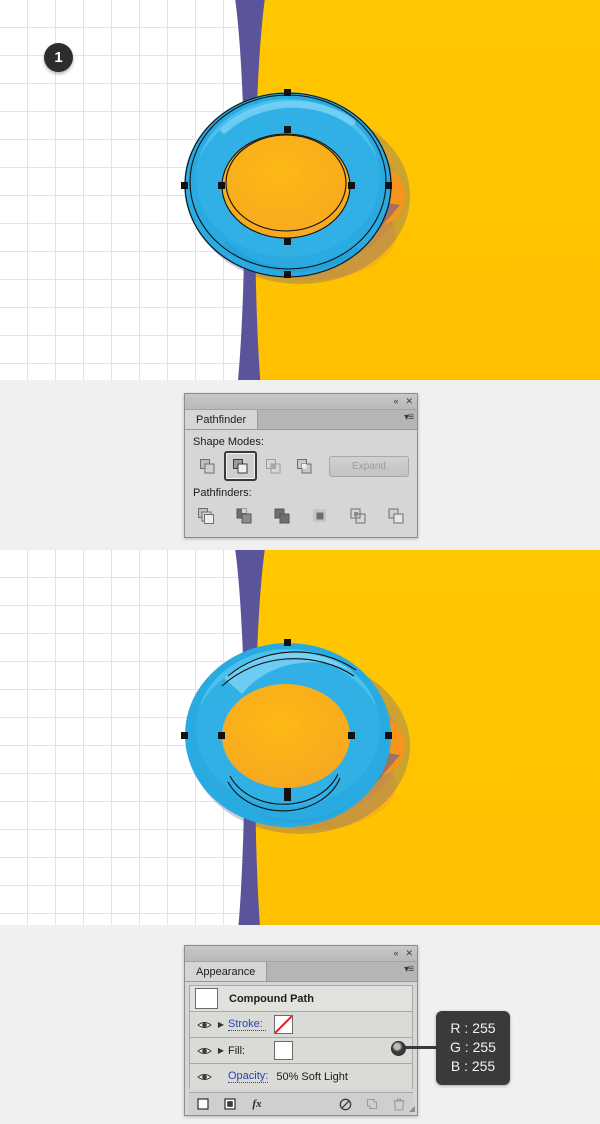 This screenshot has width=600, height=1124. I want to click on opacity-value: 50% Soft Light, so click(312, 1076).